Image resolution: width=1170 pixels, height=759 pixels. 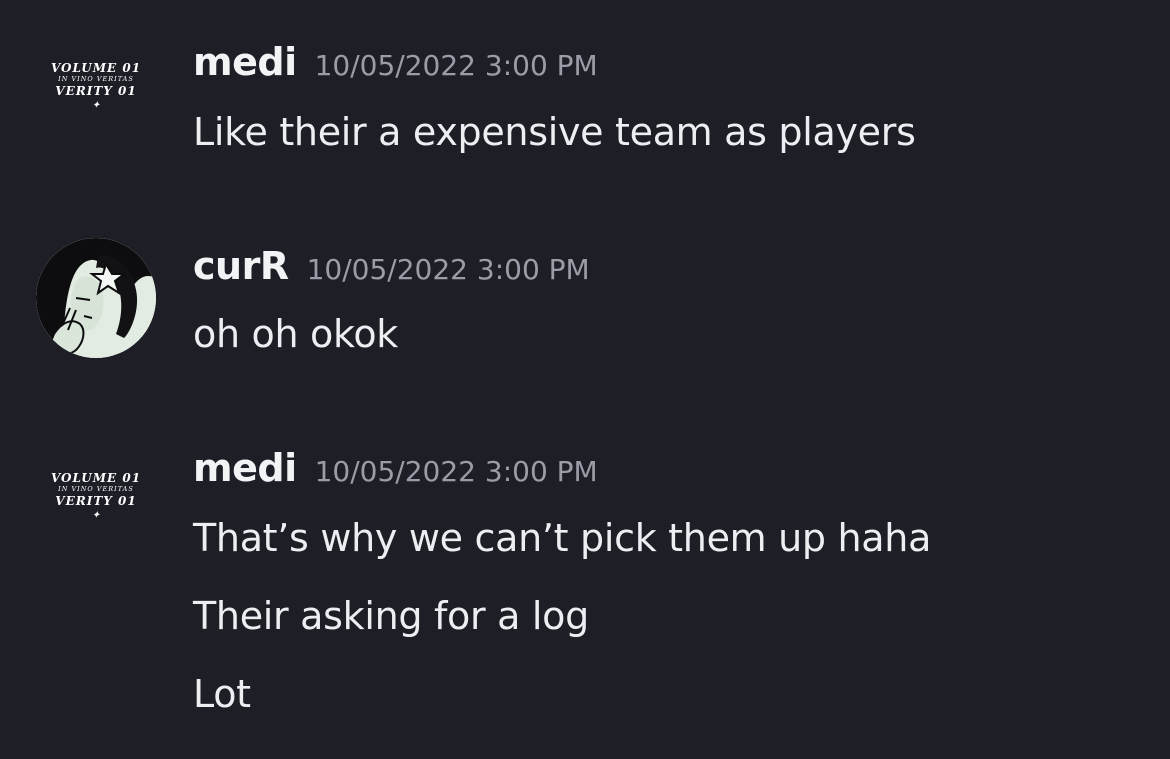 I want to click on message-text: Like their a expensive team as players, so click(x=554, y=132).